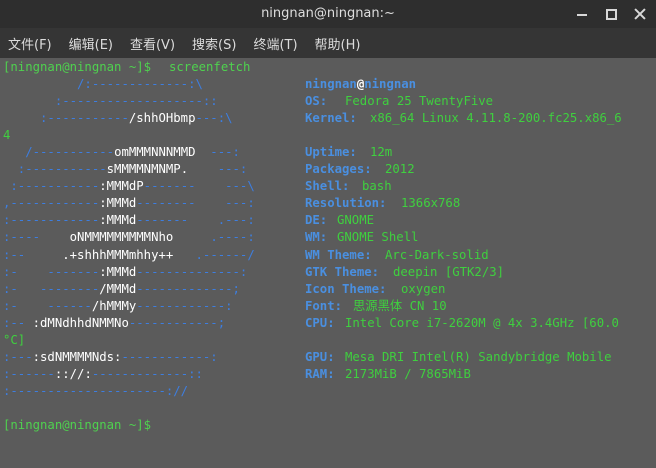 The height and width of the screenshot is (468, 656). I want to click on info-label: GTK Theme:, so click(342, 271).